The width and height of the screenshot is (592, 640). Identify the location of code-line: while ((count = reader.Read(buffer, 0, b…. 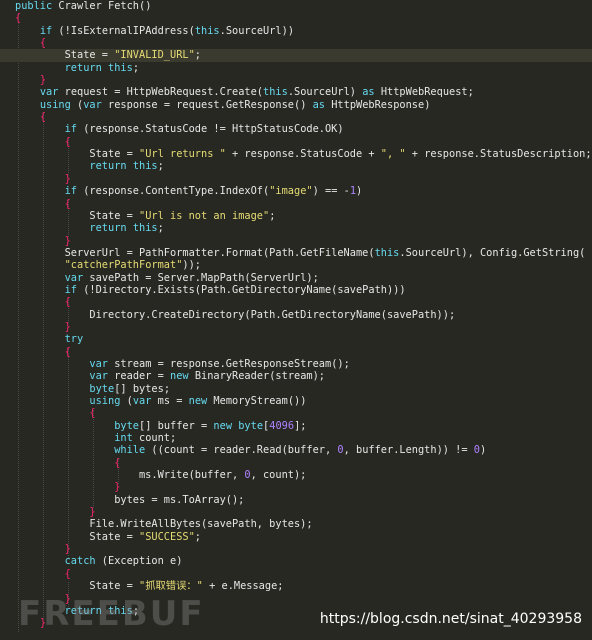
(296, 450).